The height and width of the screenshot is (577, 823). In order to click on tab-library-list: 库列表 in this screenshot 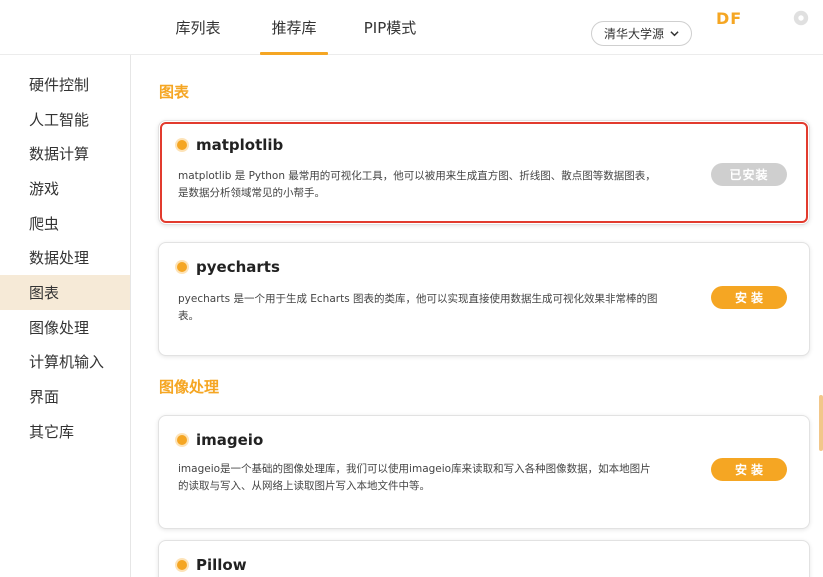, I will do `click(198, 27)`.